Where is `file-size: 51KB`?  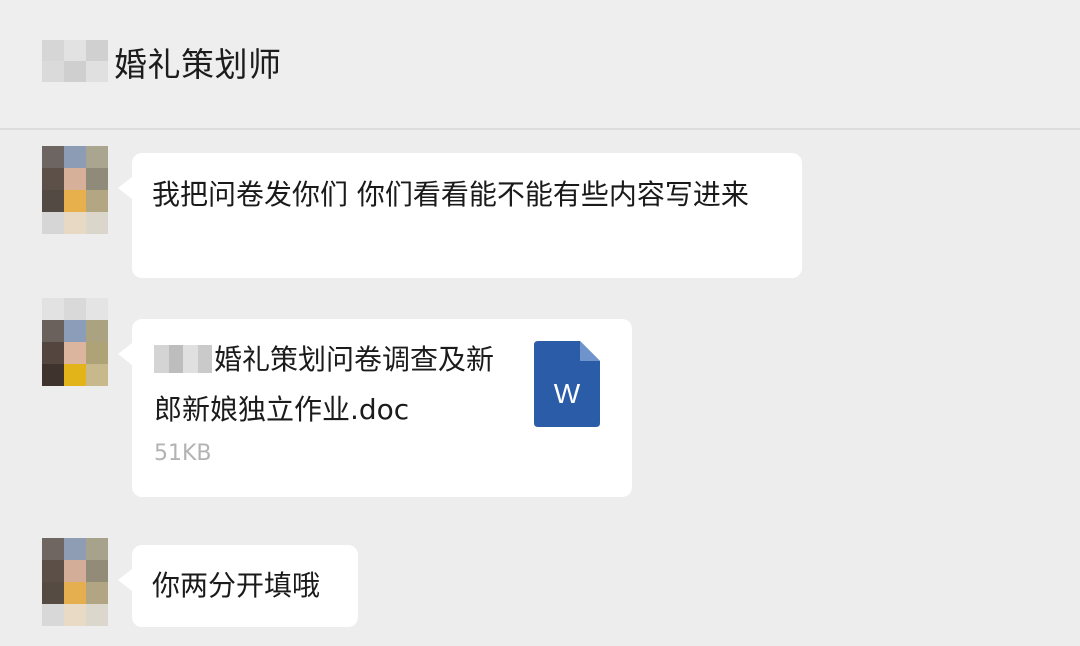
file-size: 51KB is located at coordinates (183, 453).